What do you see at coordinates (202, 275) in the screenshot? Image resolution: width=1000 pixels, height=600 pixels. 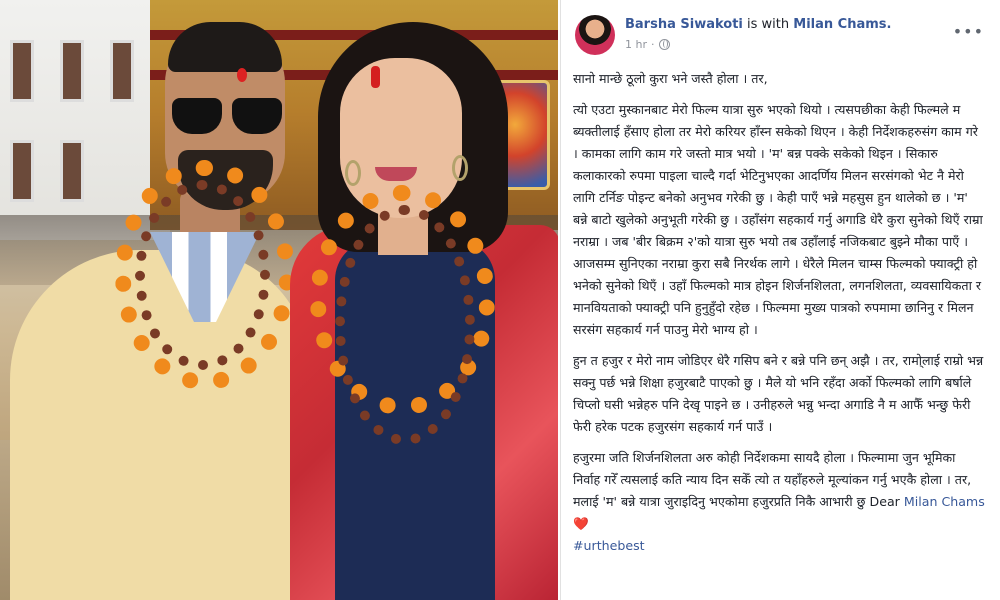 I see `man-rudraksha-garland` at bounding box center [202, 275].